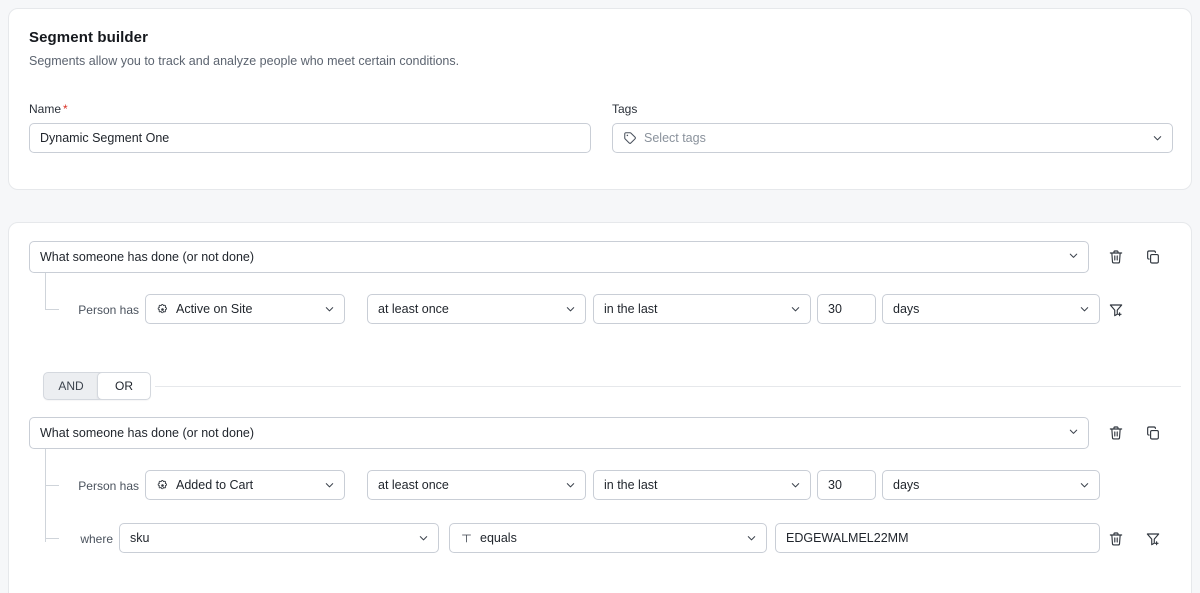 The width and height of the screenshot is (1200, 593). What do you see at coordinates (991, 309) in the screenshot?
I see `group-1-unit-select: days` at bounding box center [991, 309].